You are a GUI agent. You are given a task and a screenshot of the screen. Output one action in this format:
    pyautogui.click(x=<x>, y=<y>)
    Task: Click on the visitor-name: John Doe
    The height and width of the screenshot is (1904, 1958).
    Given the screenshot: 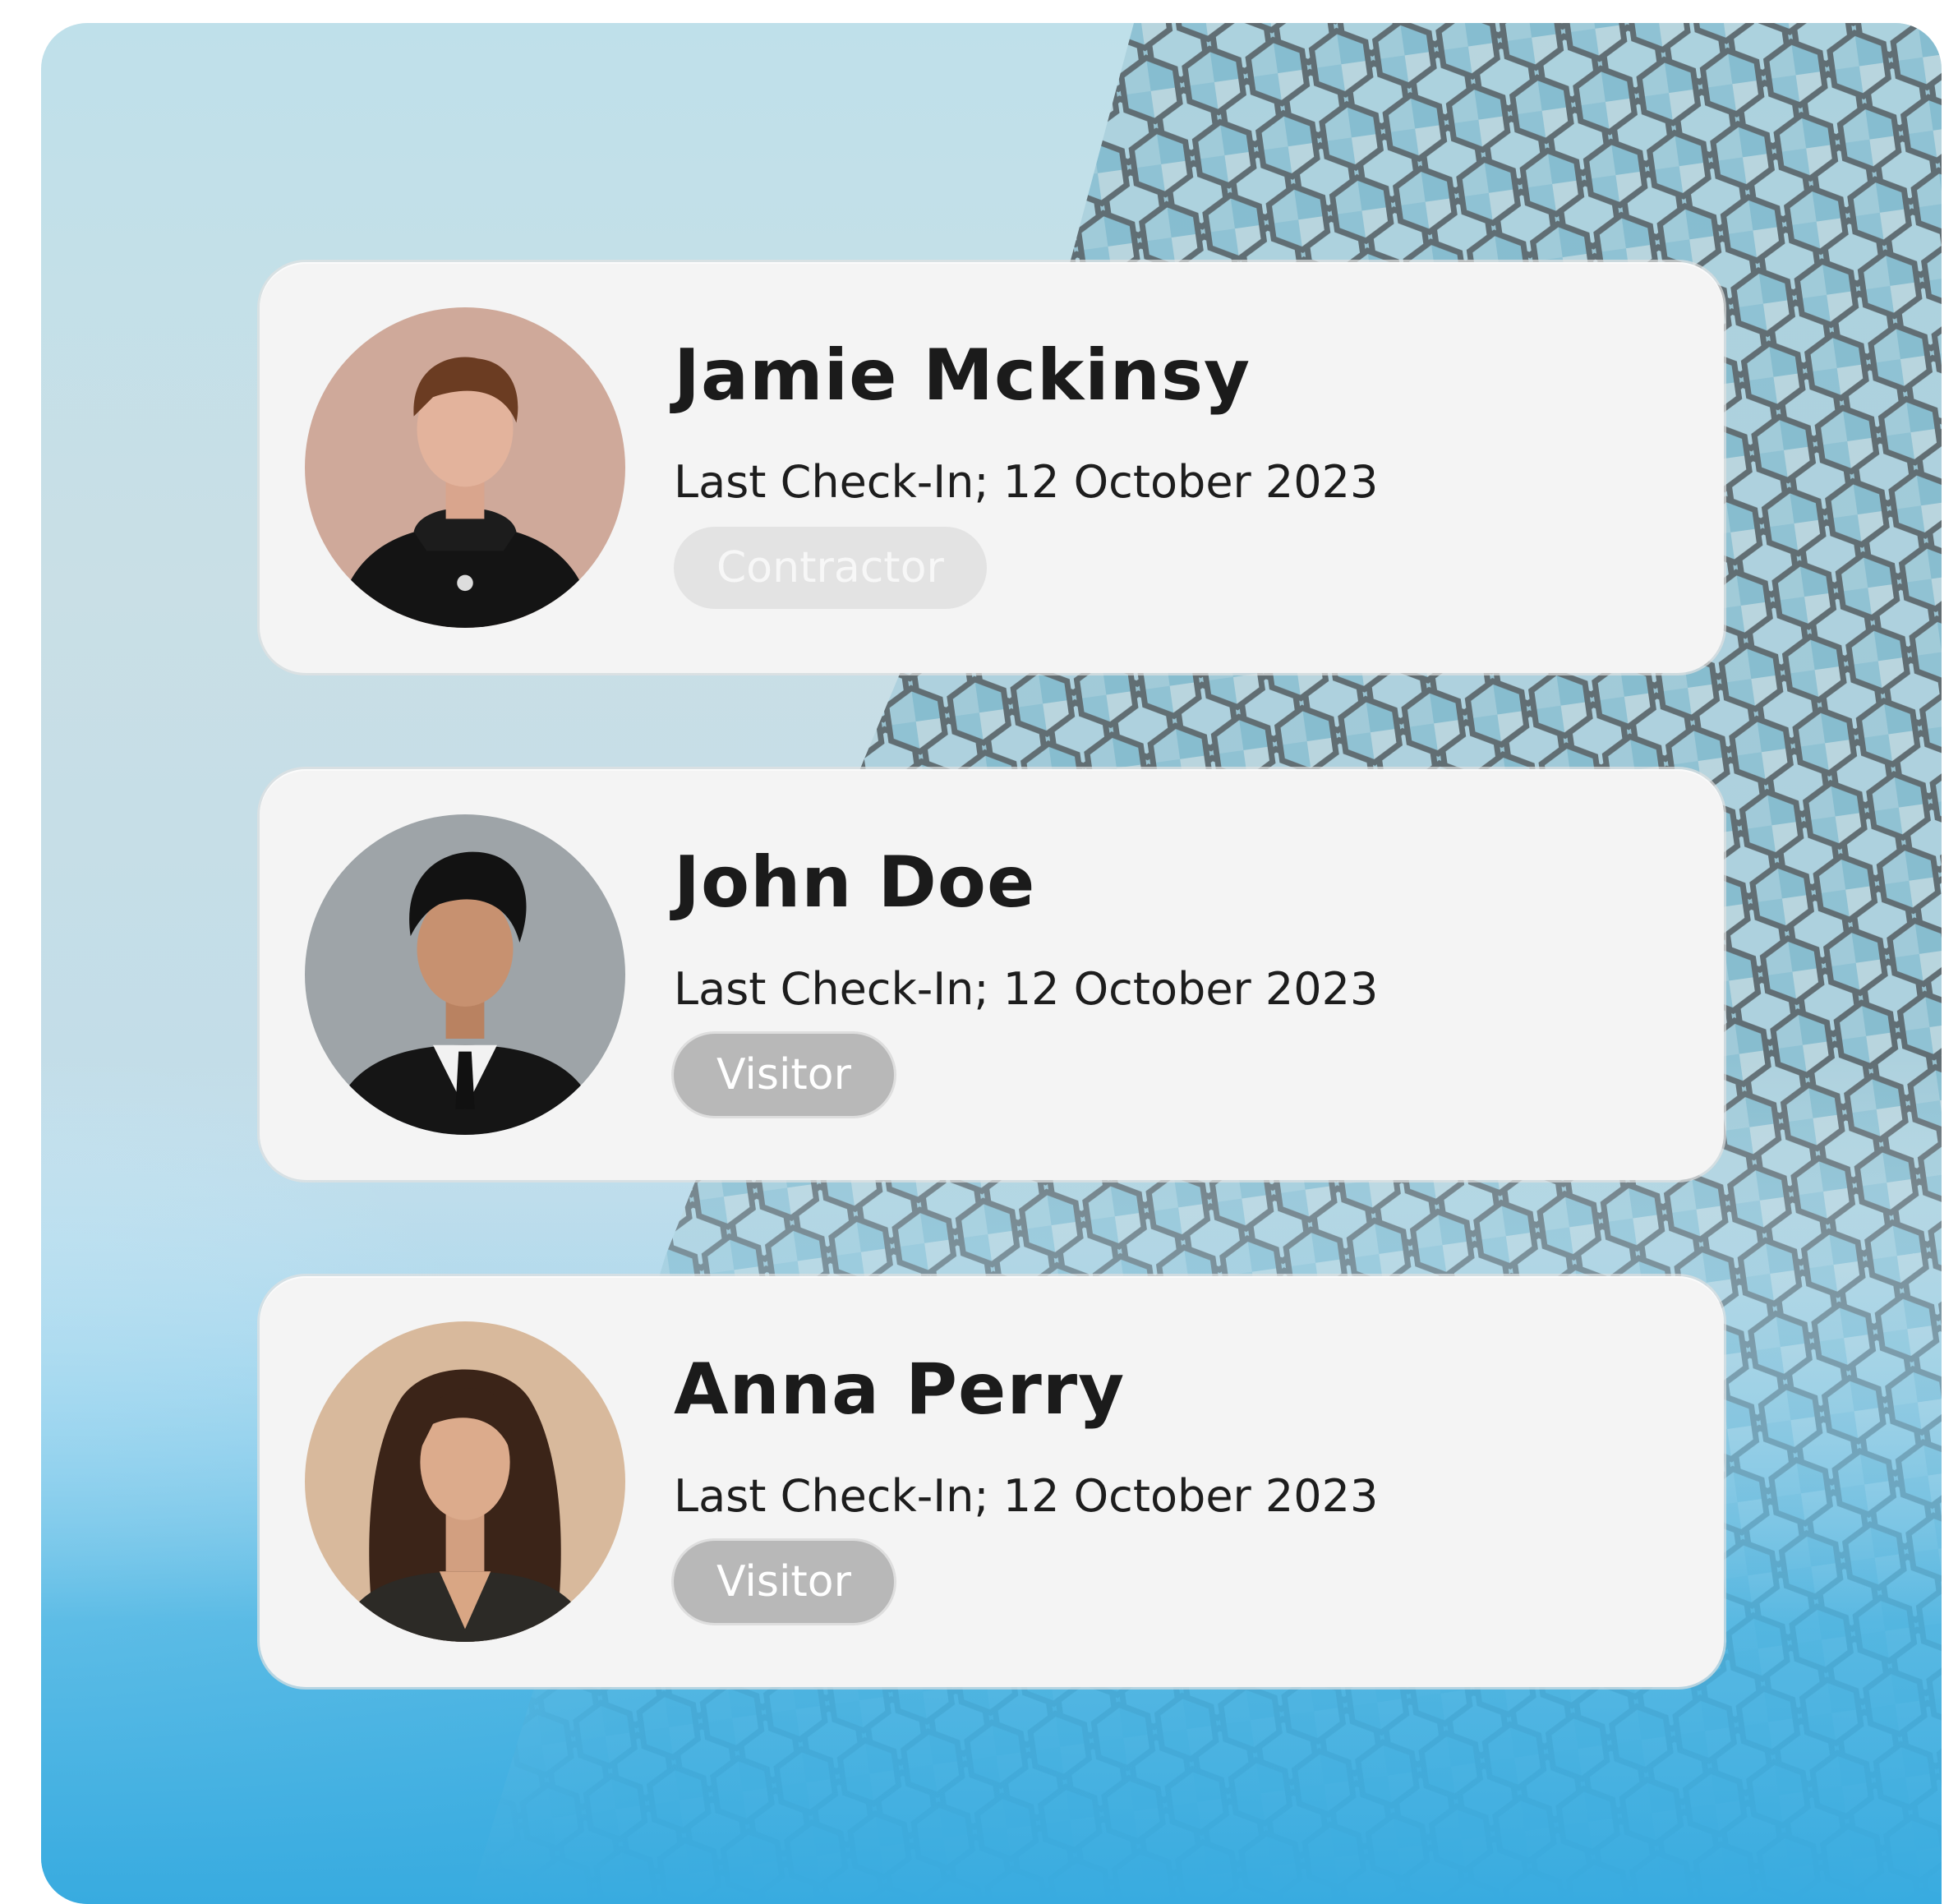 What is the action you would take?
    pyautogui.click(x=855, y=882)
    